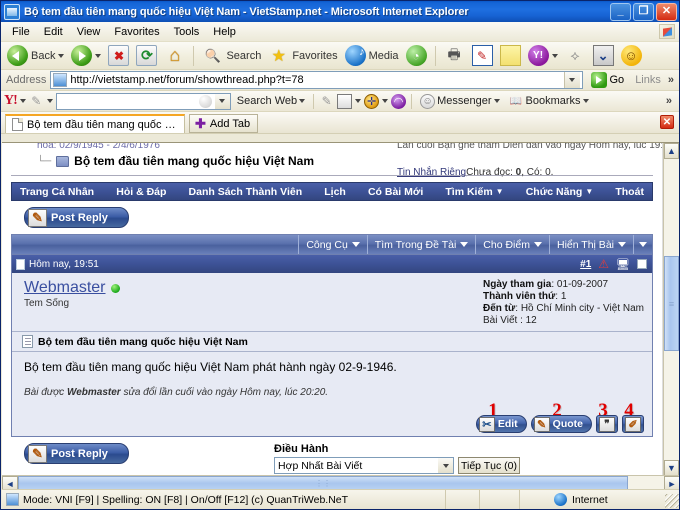  Describe the element at coordinates (146, 56) in the screenshot. I see `refresh-button` at that location.